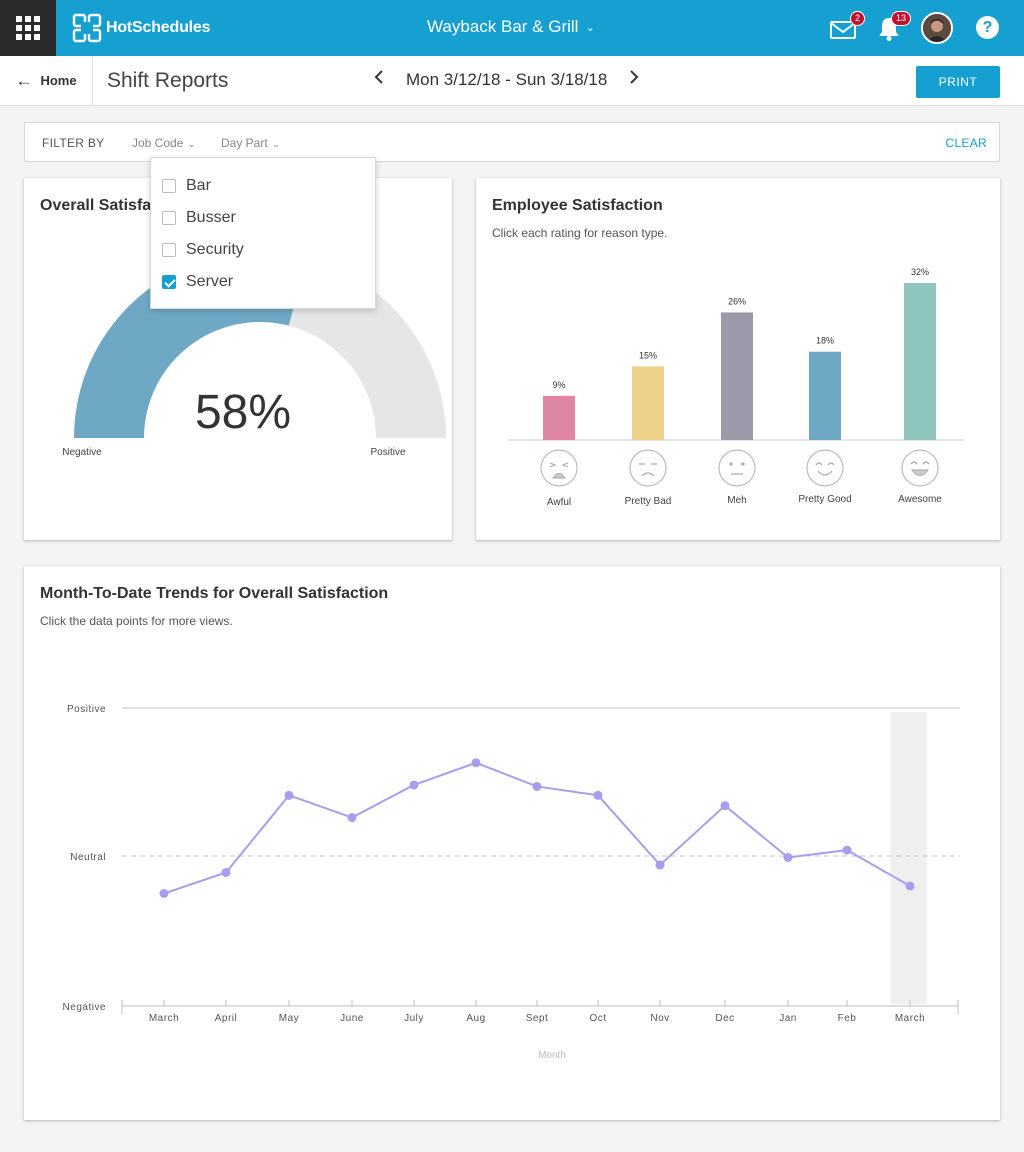  I want to click on bar-value-label: 9%, so click(558, 385).